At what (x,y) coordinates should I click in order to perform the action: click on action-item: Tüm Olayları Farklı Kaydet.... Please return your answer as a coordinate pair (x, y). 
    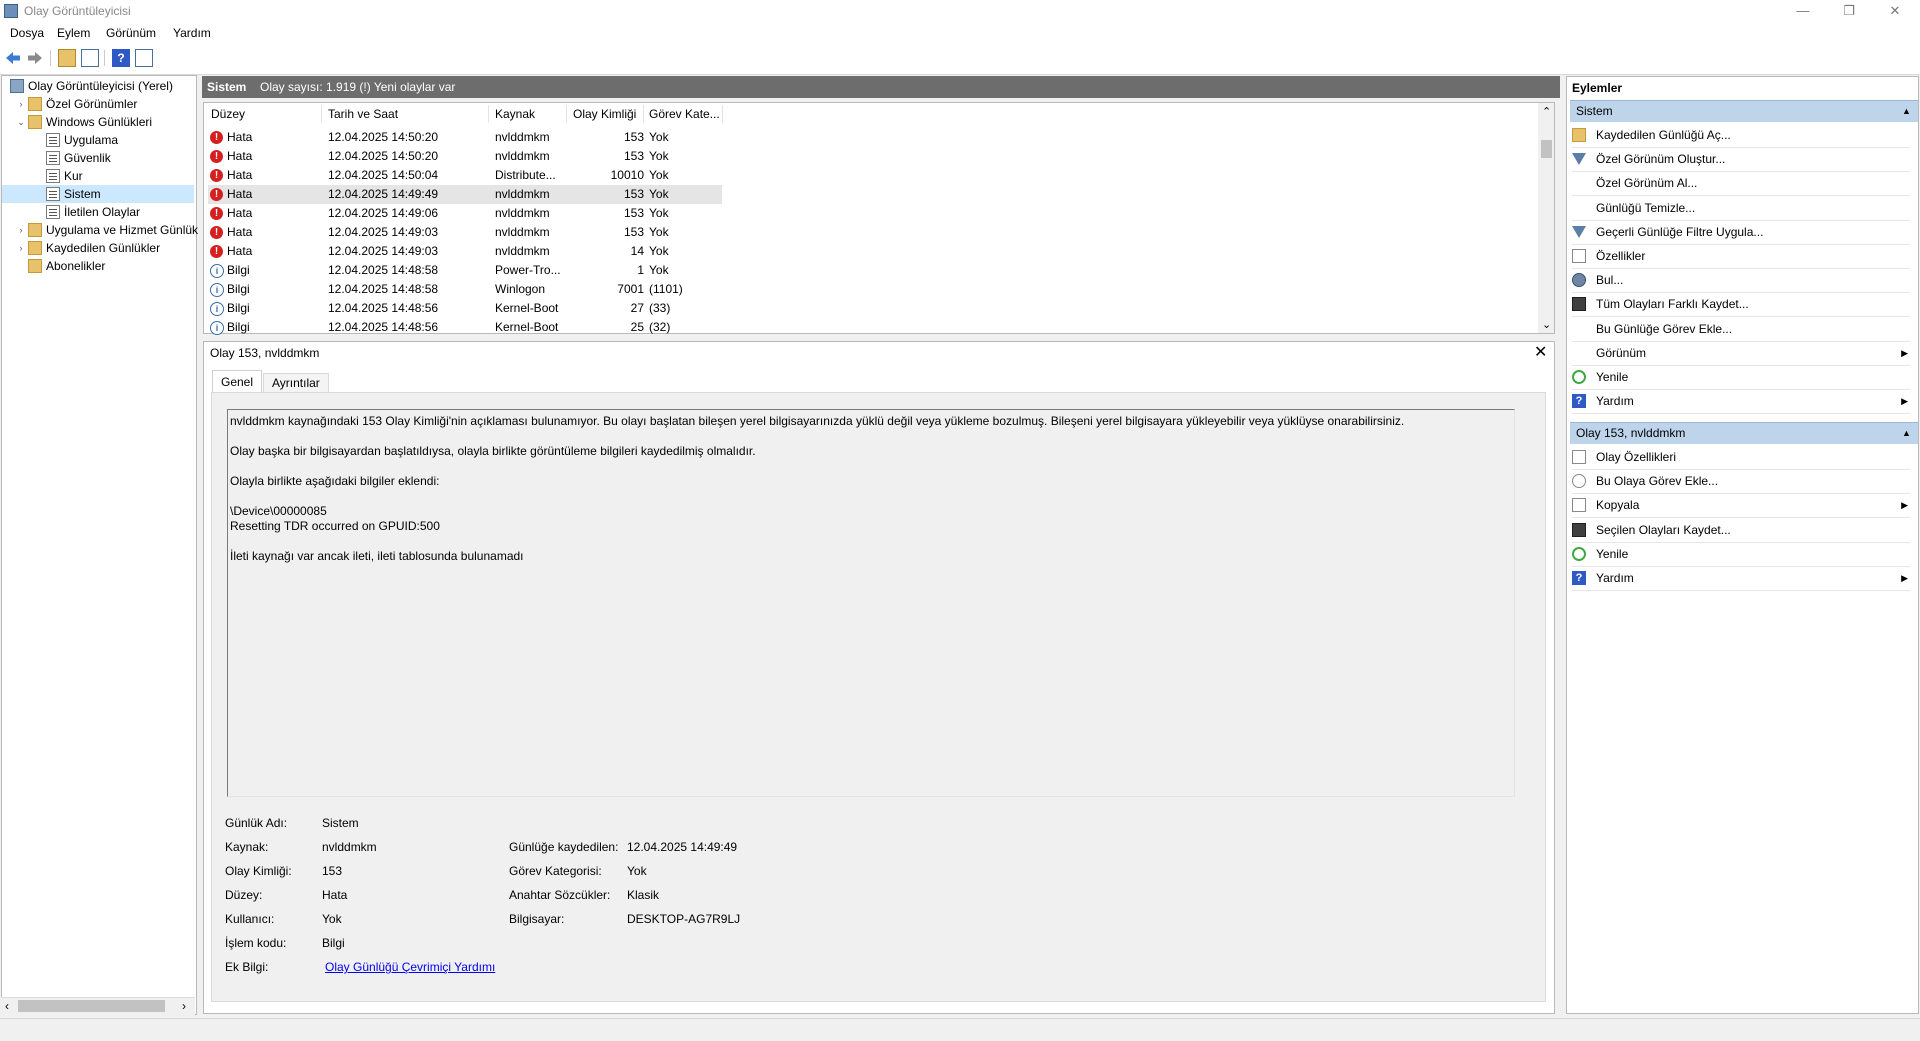
    Looking at the image, I should click on (1742, 304).